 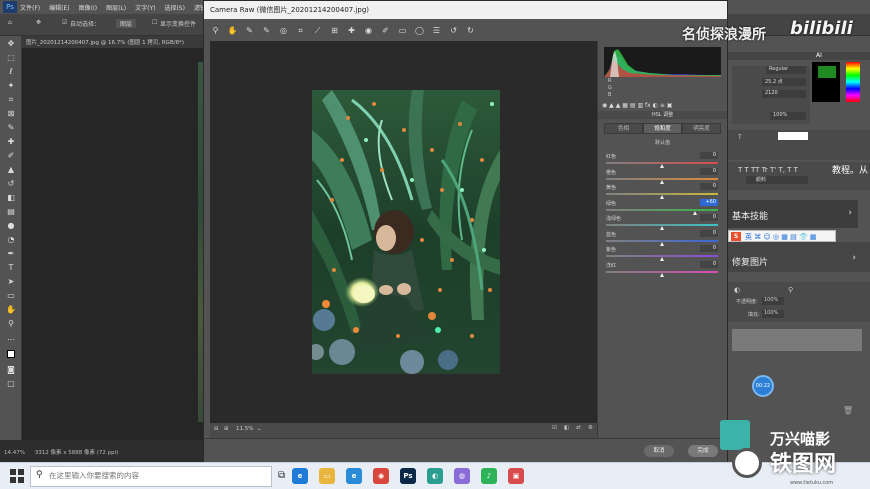 What do you see at coordinates (11, 44) in the screenshot?
I see `move-icon: ✥` at bounding box center [11, 44].